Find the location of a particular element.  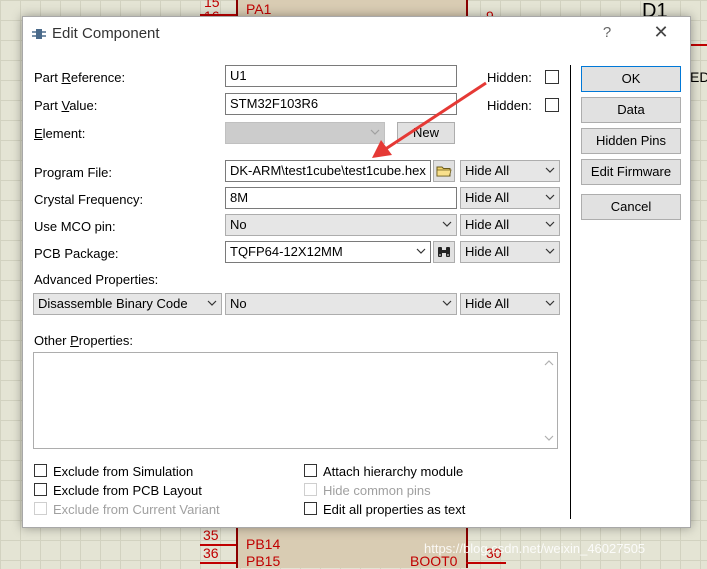

folder-icon is located at coordinates (444, 171).